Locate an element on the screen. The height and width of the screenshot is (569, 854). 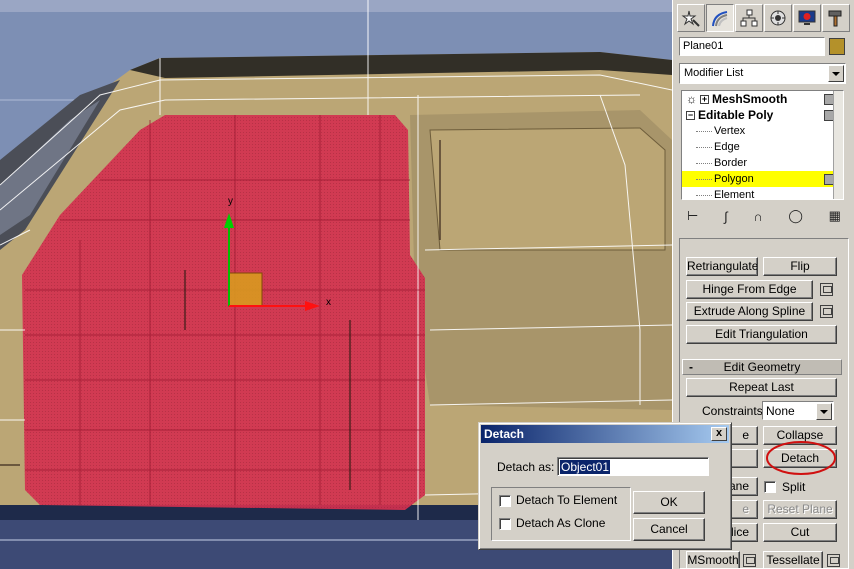
motion-icon is located at coordinates (778, 18).